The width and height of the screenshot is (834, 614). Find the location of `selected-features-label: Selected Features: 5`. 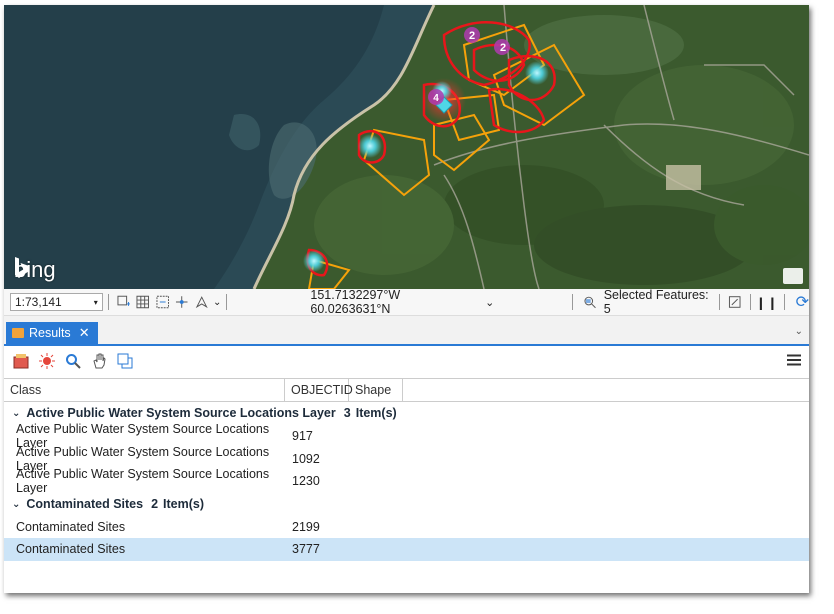

selected-features-label: Selected Features: 5 is located at coordinates (656, 302).